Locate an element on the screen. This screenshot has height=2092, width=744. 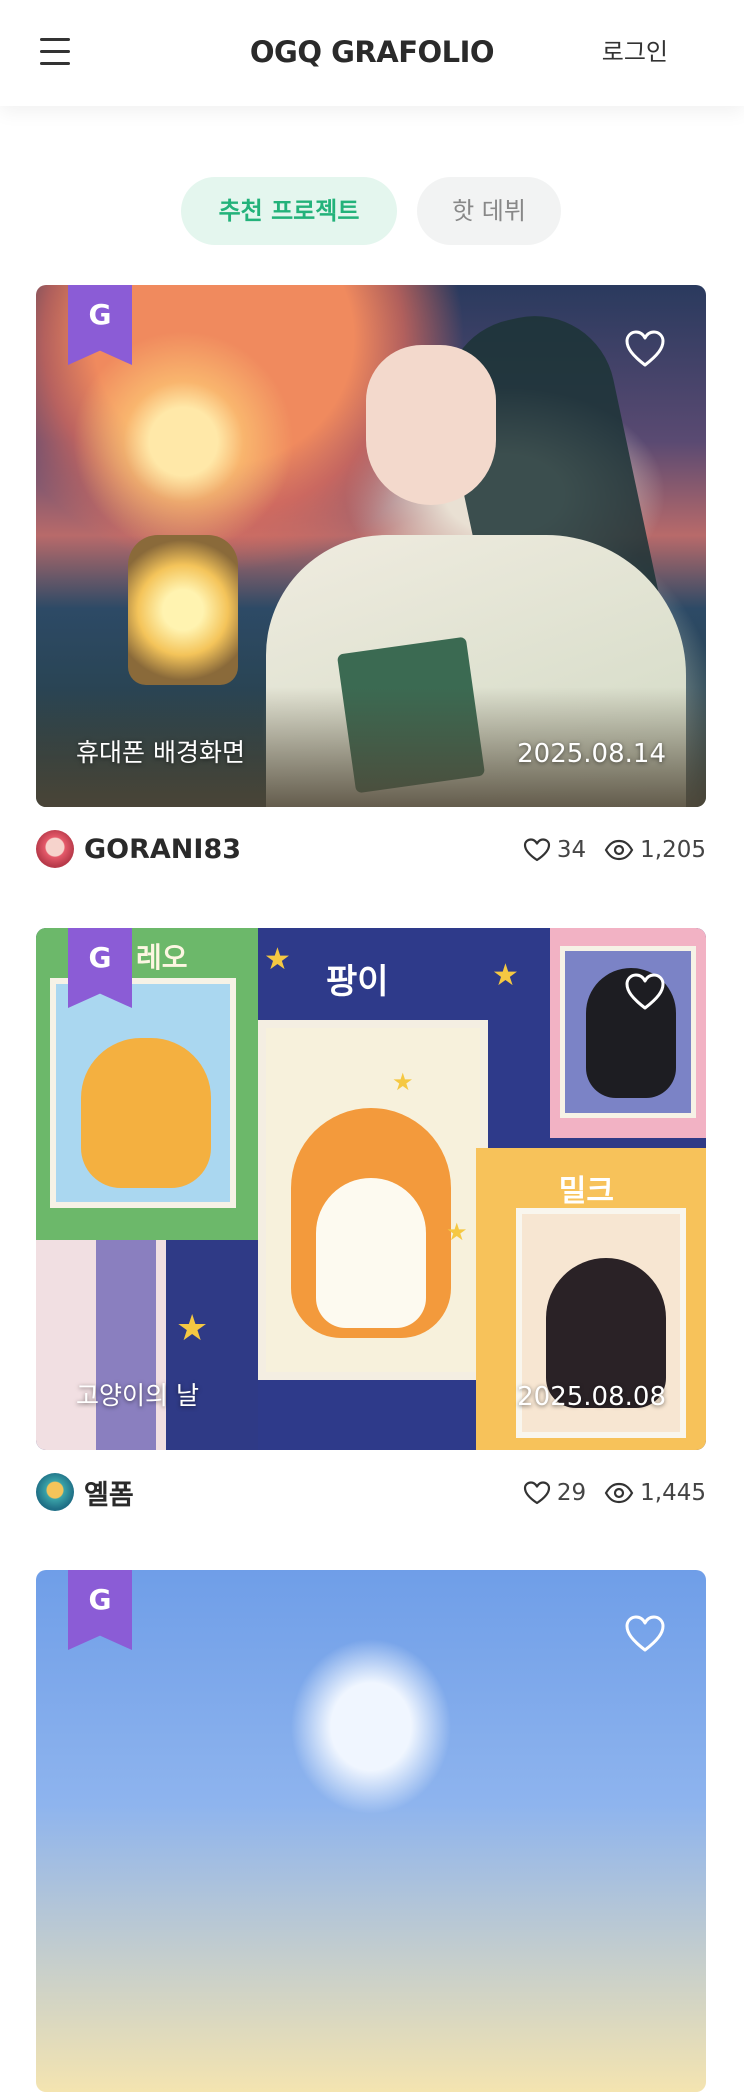
top-header: OGQ GRAFOLIO 로그인 is located at coordinates (372, 53).